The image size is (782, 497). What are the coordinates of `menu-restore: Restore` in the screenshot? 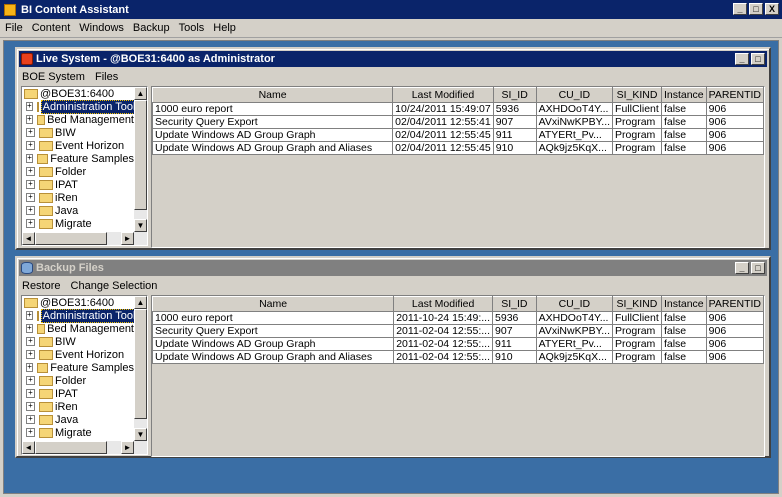 It's located at (41, 286).